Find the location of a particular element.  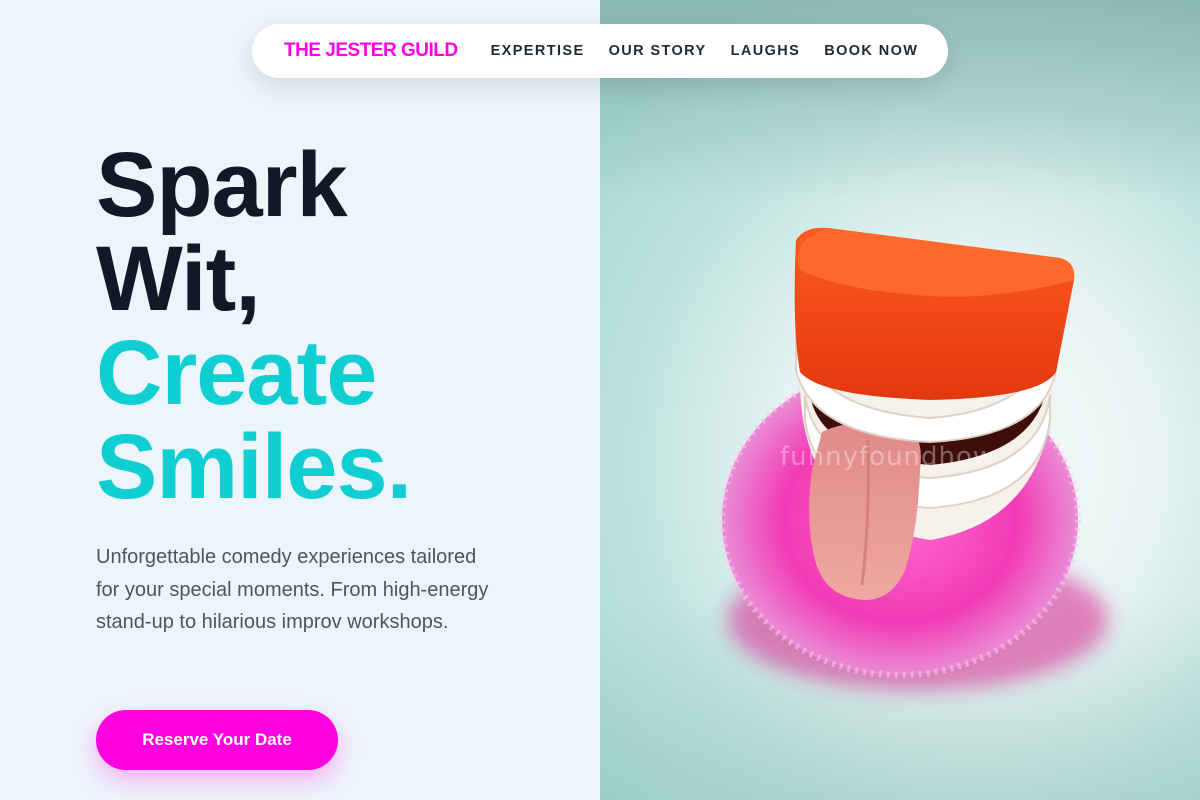

headline-line-2: Wit, is located at coordinates (178, 279).